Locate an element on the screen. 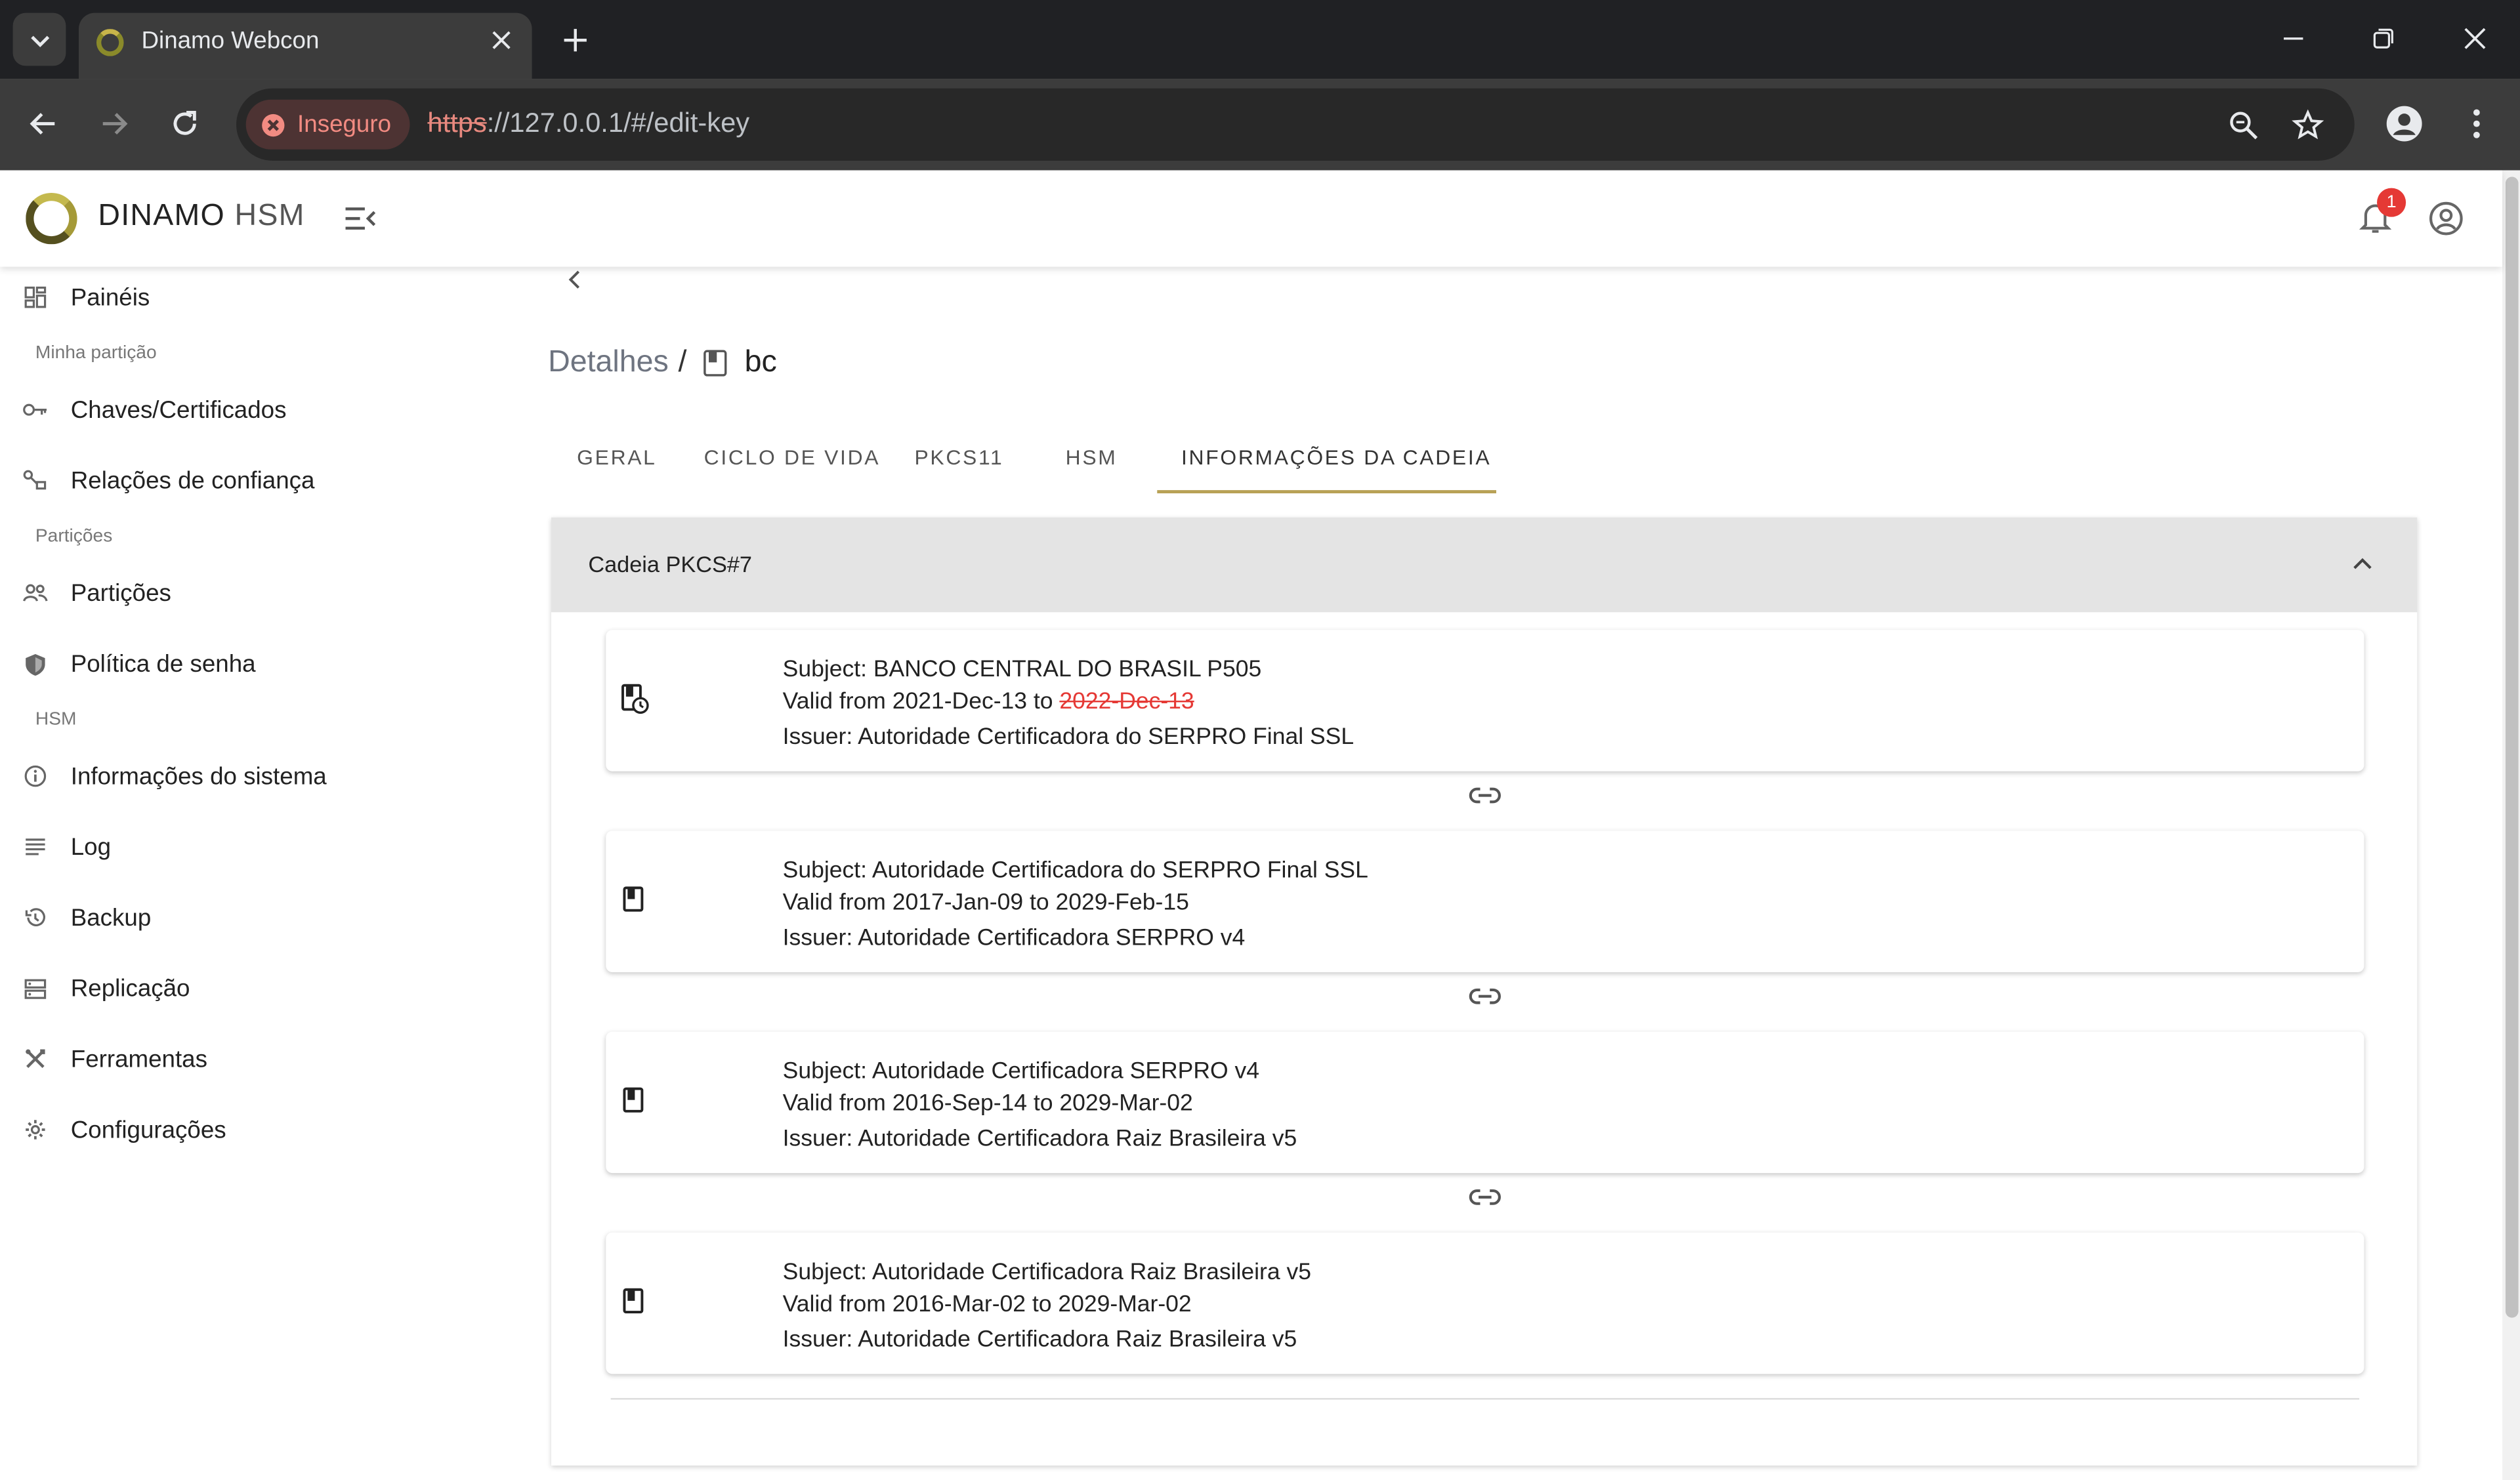  chain-panel-header: Cadeia PKCS#7 is located at coordinates (1484, 565).